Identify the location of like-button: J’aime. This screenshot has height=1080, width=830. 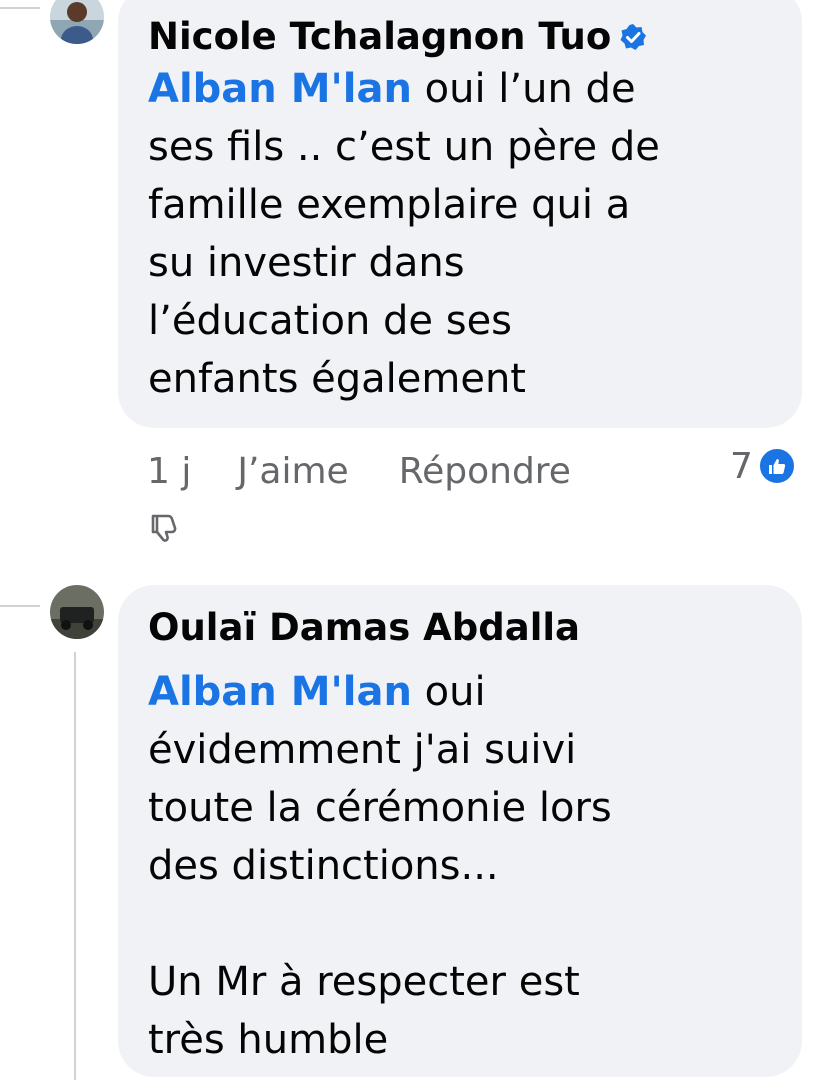
(292, 471).